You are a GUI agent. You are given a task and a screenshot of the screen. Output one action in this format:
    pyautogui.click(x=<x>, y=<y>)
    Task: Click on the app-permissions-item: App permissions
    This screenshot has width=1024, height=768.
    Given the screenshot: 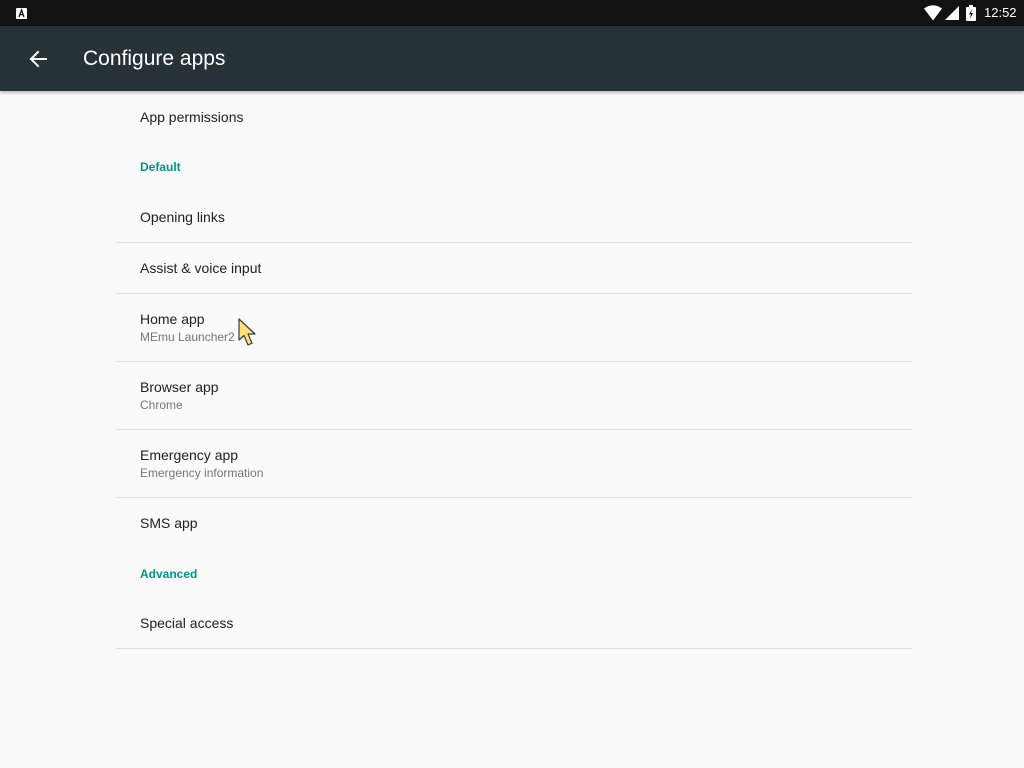 What is the action you would take?
    pyautogui.click(x=514, y=116)
    